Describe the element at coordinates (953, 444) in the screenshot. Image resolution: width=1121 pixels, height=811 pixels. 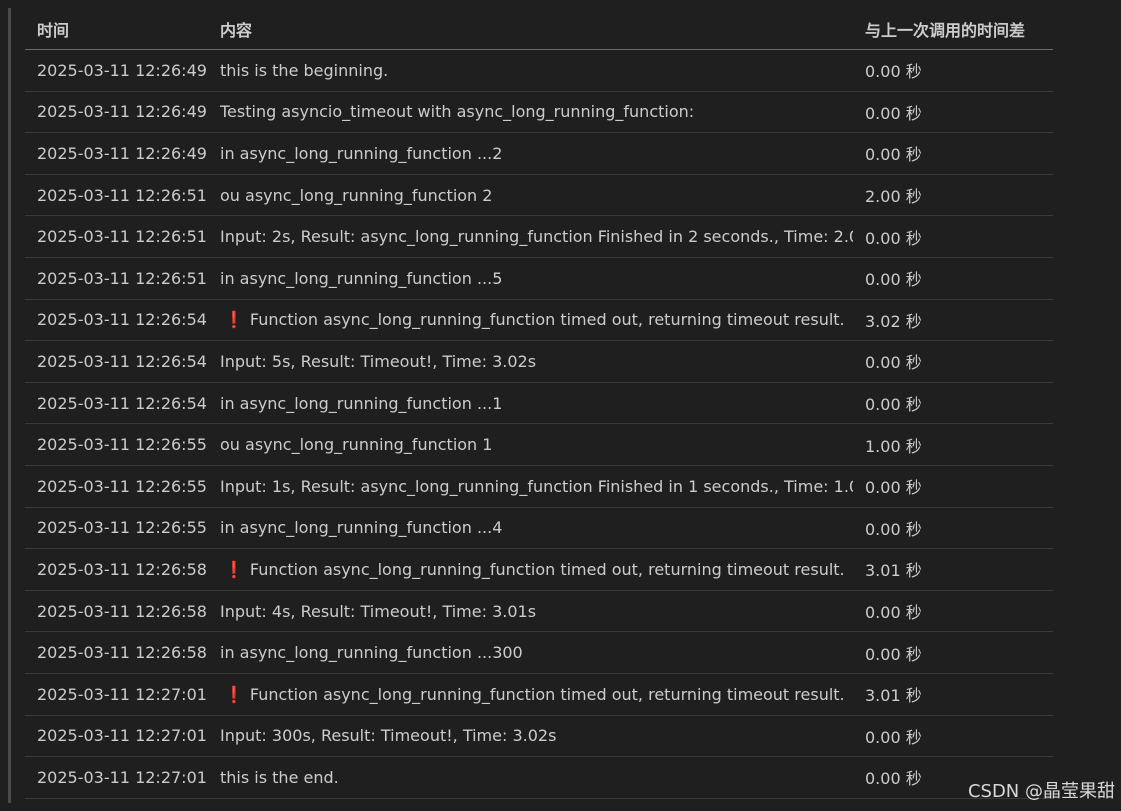
I see `cell-time-diff: 1.00 秒` at that location.